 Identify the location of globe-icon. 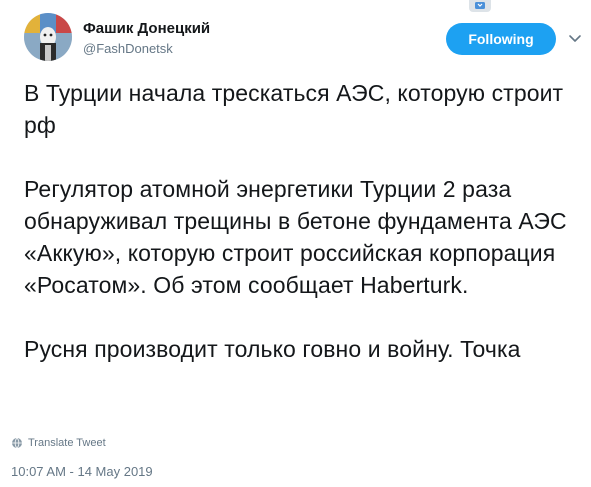
(17, 443).